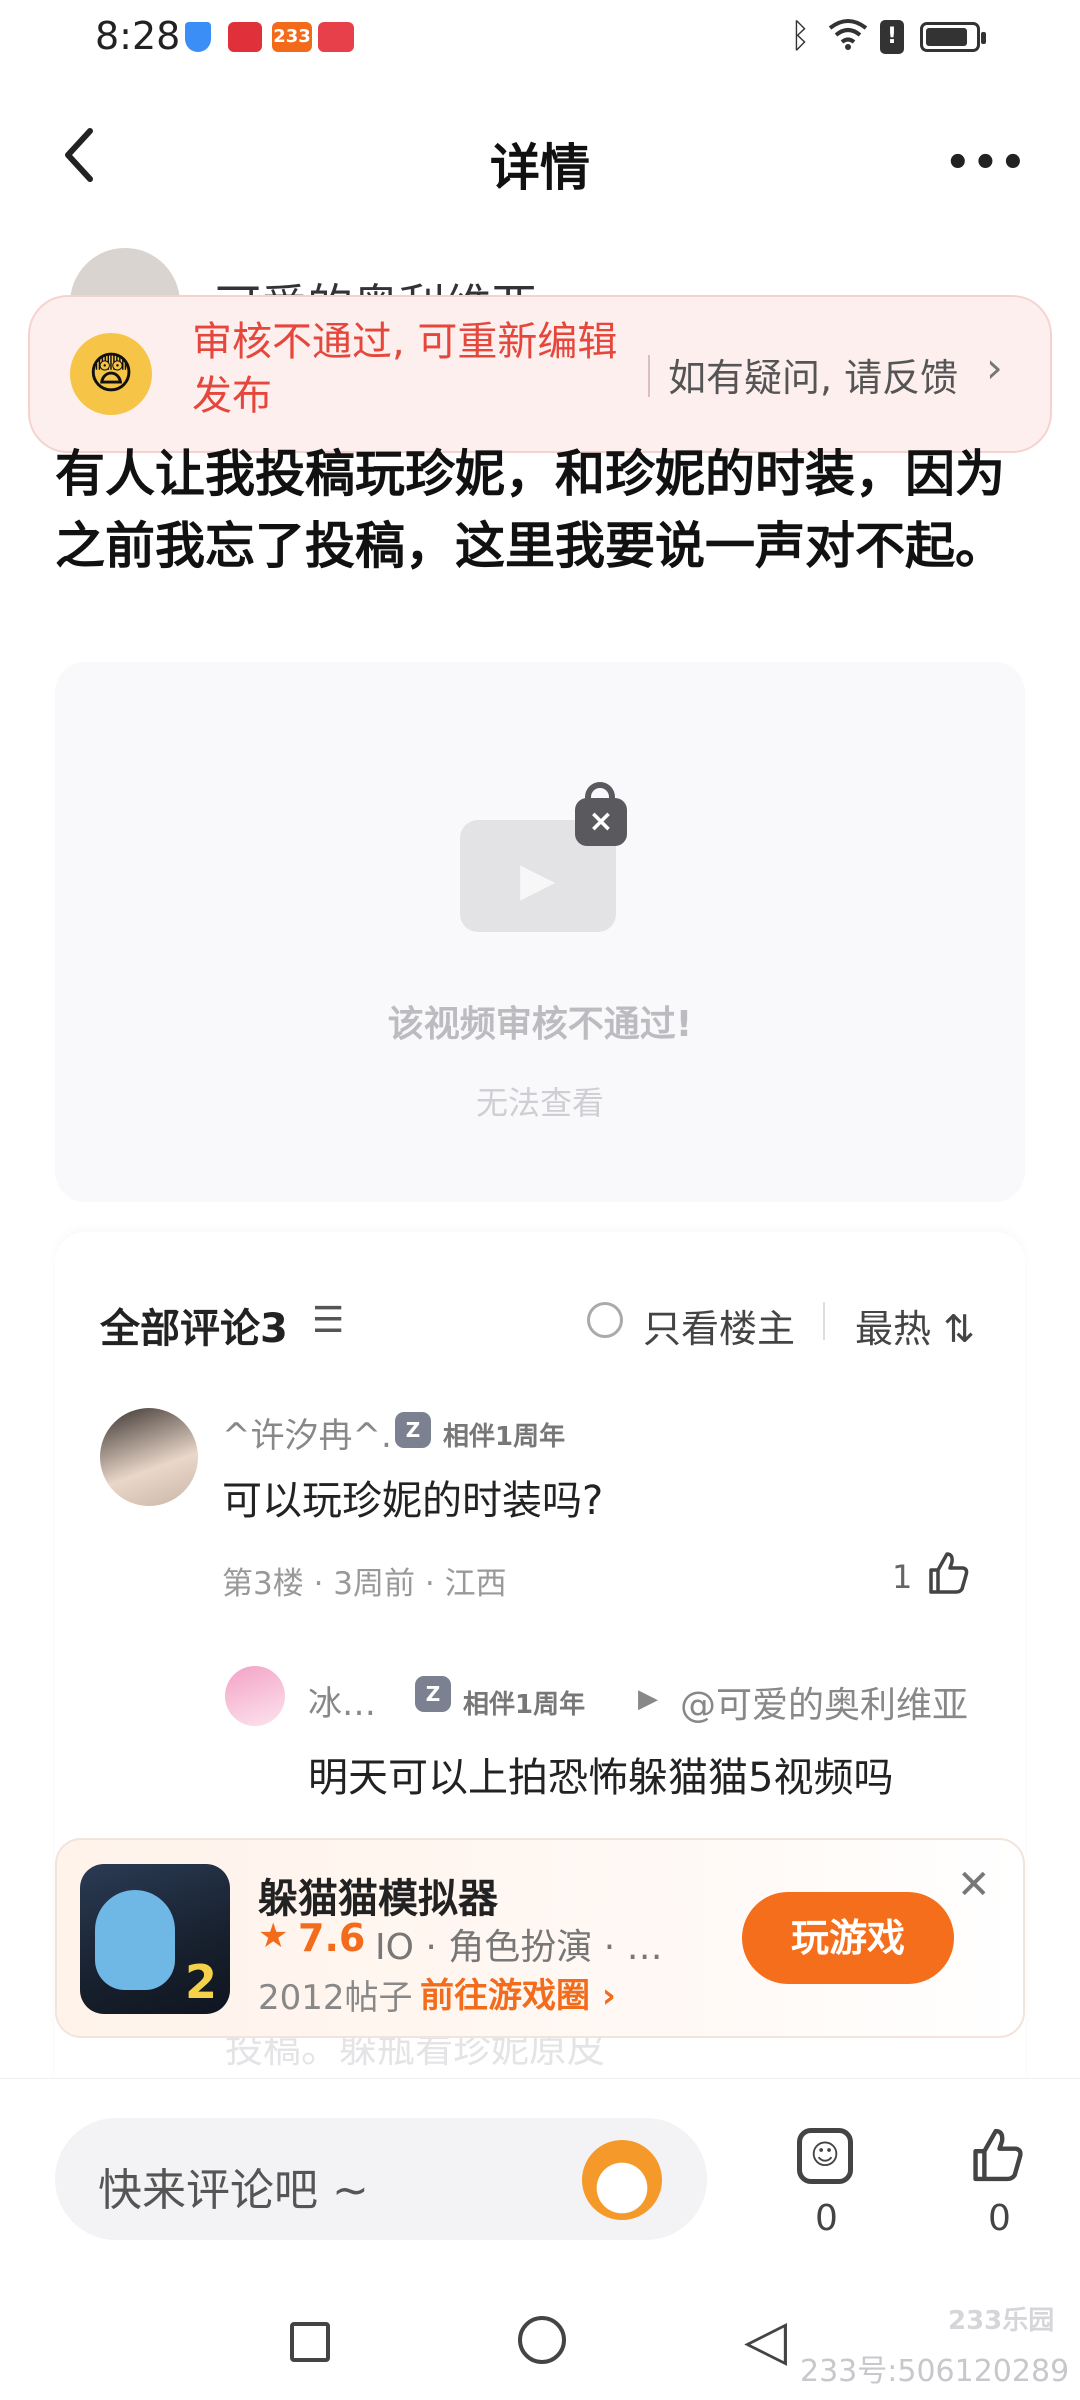 The height and width of the screenshot is (2400, 1080). Describe the element at coordinates (648, 1699) in the screenshot. I see `reply-arrow-icon: ▶` at that location.